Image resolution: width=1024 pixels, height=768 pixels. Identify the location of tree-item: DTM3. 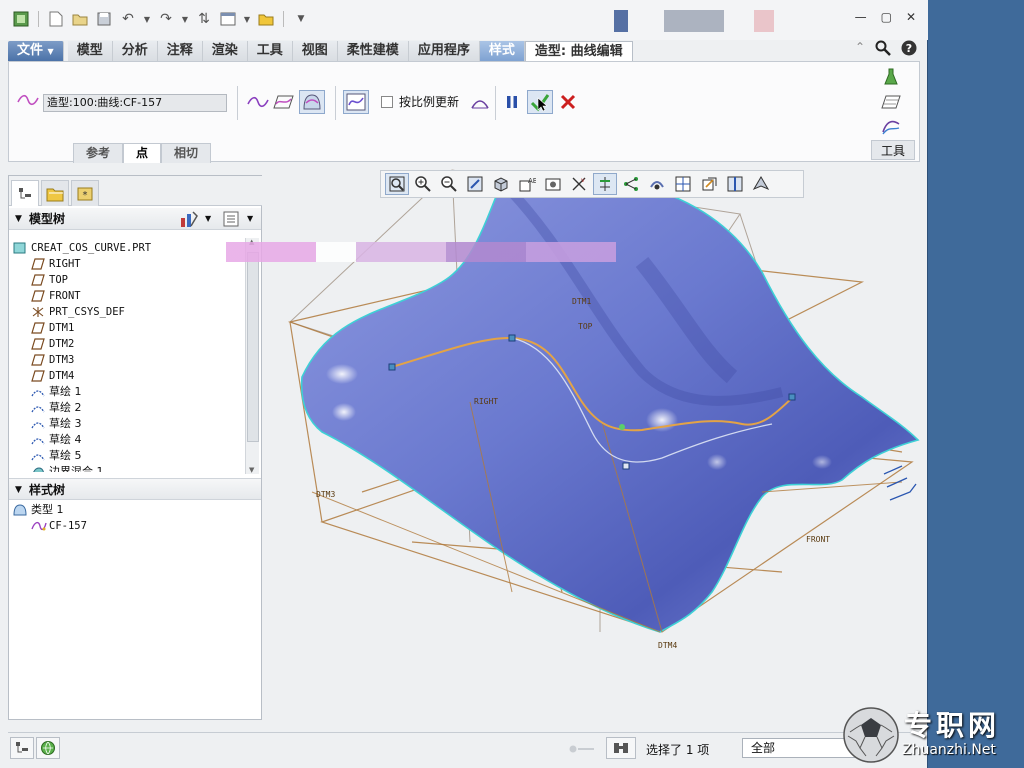
(126, 360).